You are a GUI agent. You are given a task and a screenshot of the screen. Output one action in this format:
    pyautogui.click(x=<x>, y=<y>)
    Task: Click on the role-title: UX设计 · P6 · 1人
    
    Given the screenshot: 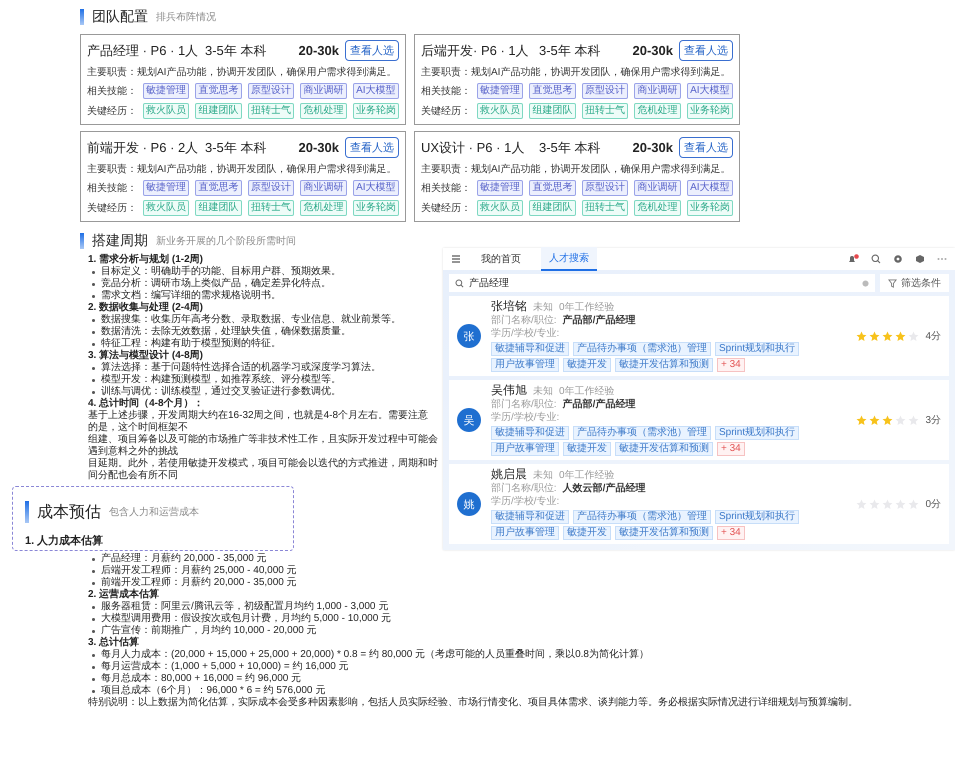 What is the action you would take?
    pyautogui.click(x=473, y=147)
    